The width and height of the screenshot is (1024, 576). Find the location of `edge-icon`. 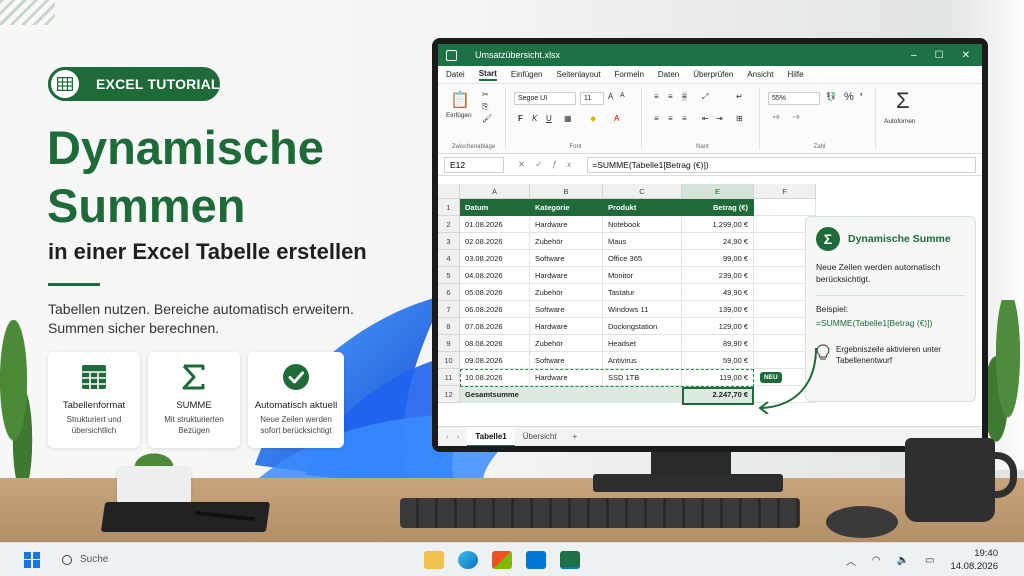

edge-icon is located at coordinates (468, 560).